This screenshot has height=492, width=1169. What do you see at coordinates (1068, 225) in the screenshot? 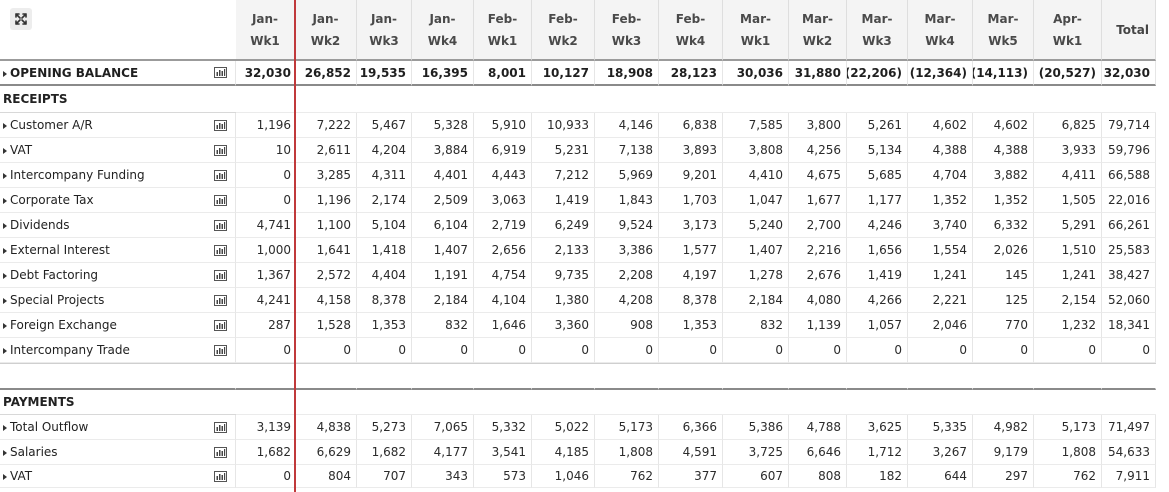
I see `value-cell: 5,291` at bounding box center [1068, 225].